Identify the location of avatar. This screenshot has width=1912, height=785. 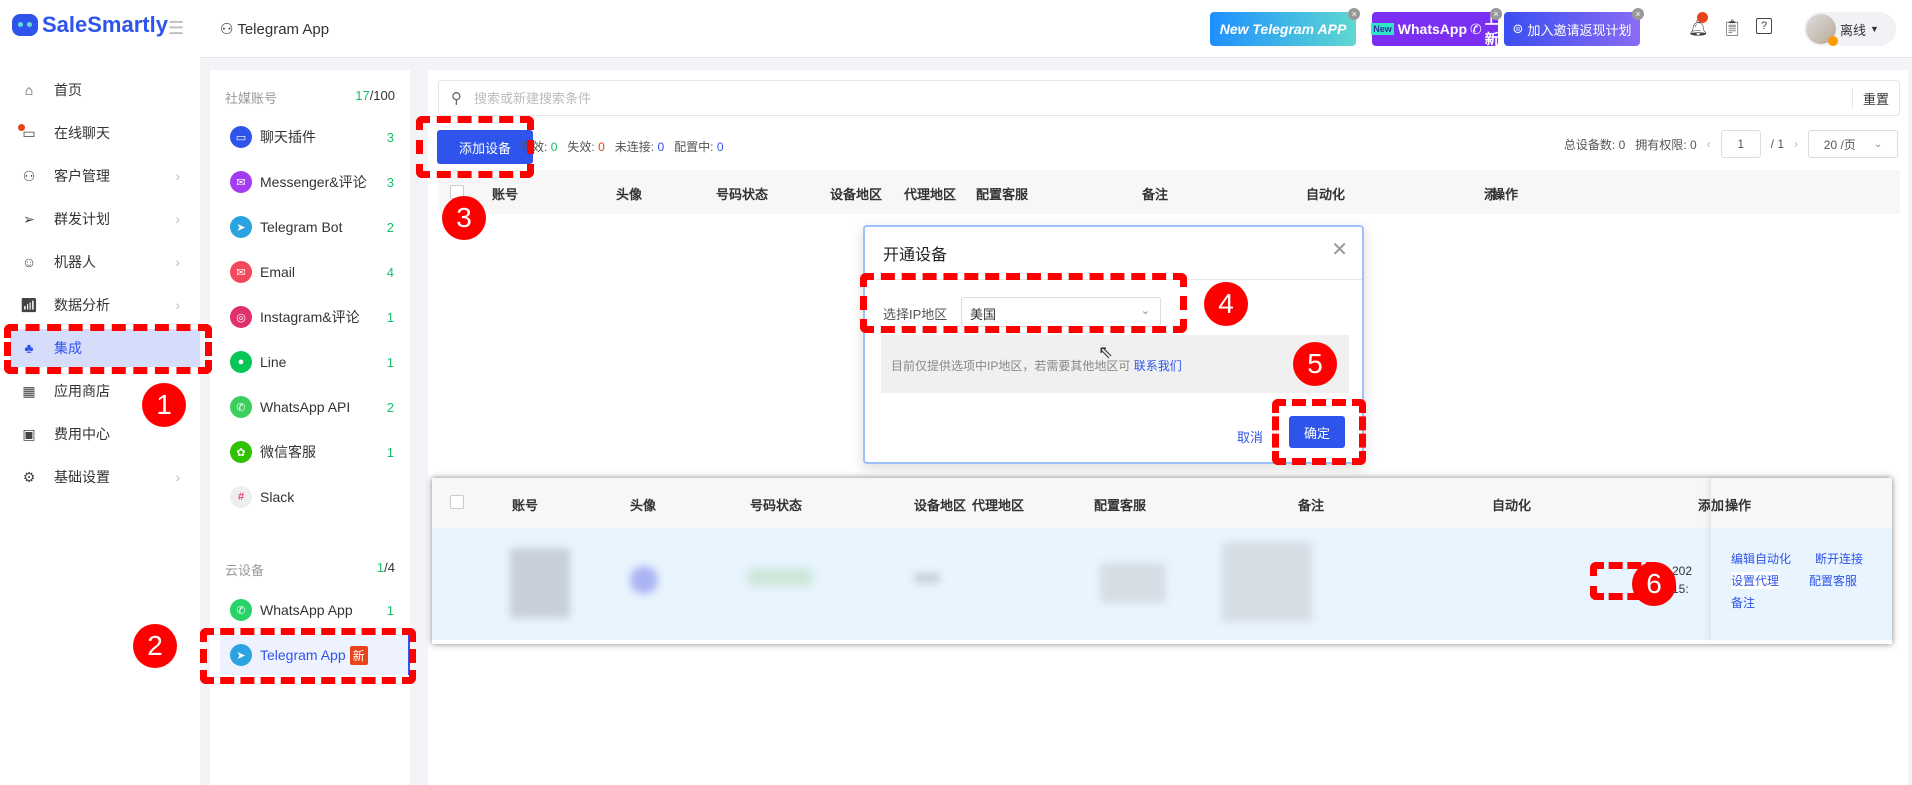
(1822, 30).